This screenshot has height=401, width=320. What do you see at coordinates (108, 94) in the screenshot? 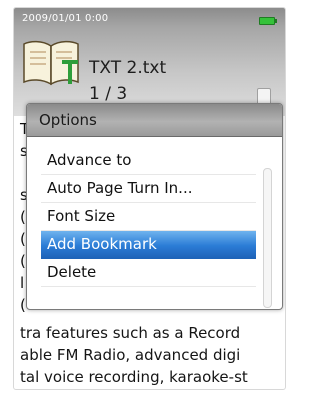
I see `page-indicator: 1 / 3` at bounding box center [108, 94].